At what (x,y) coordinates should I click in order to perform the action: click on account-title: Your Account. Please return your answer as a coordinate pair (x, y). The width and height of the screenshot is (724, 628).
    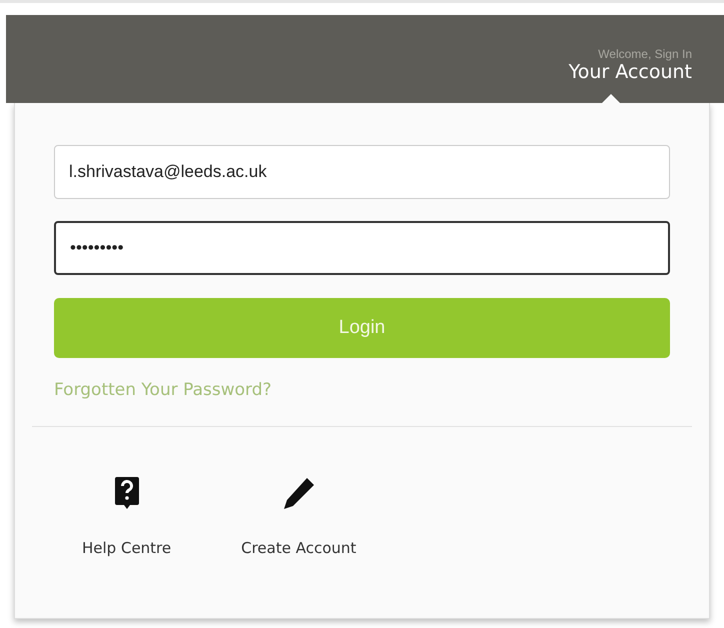
    Looking at the image, I should click on (630, 72).